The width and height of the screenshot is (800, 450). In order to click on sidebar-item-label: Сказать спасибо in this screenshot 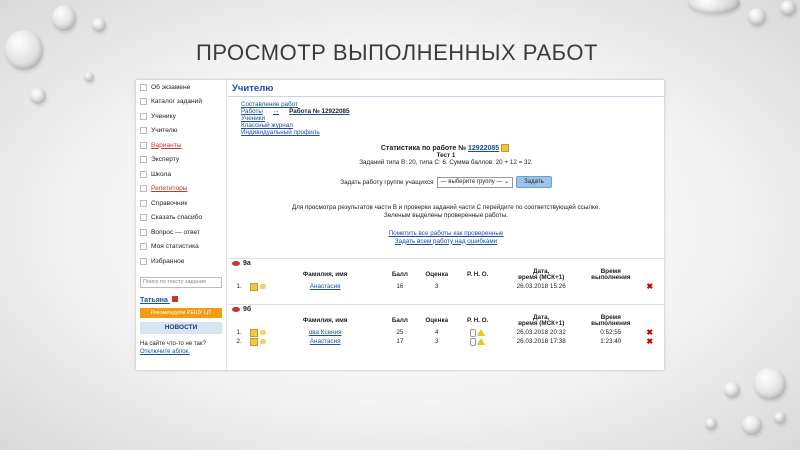, I will do `click(177, 218)`.